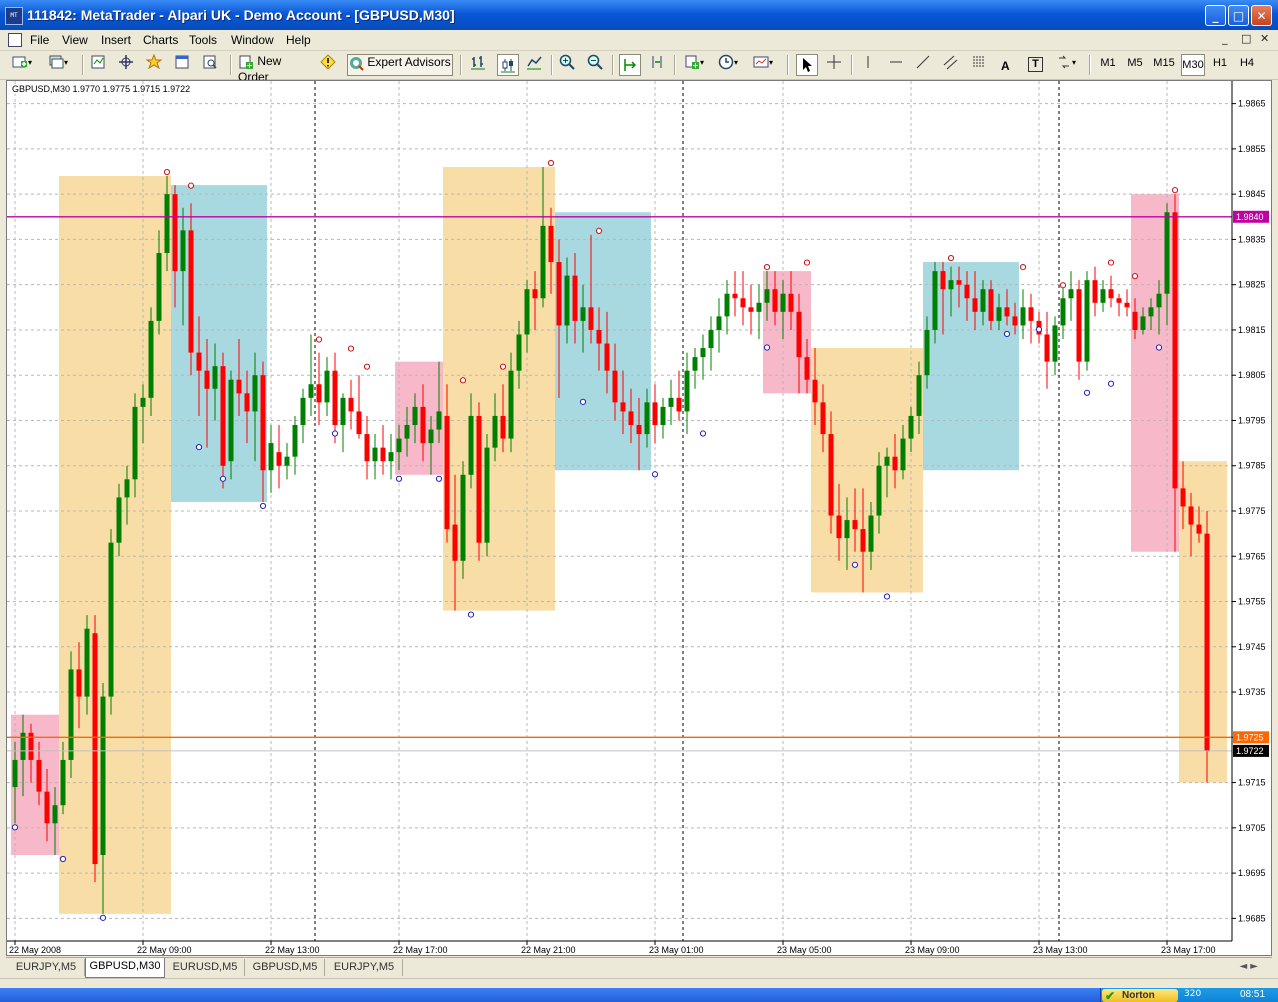 This screenshot has width=1278, height=1002. Describe the element at coordinates (595, 65) in the screenshot. I see `zoom-out-button` at that location.